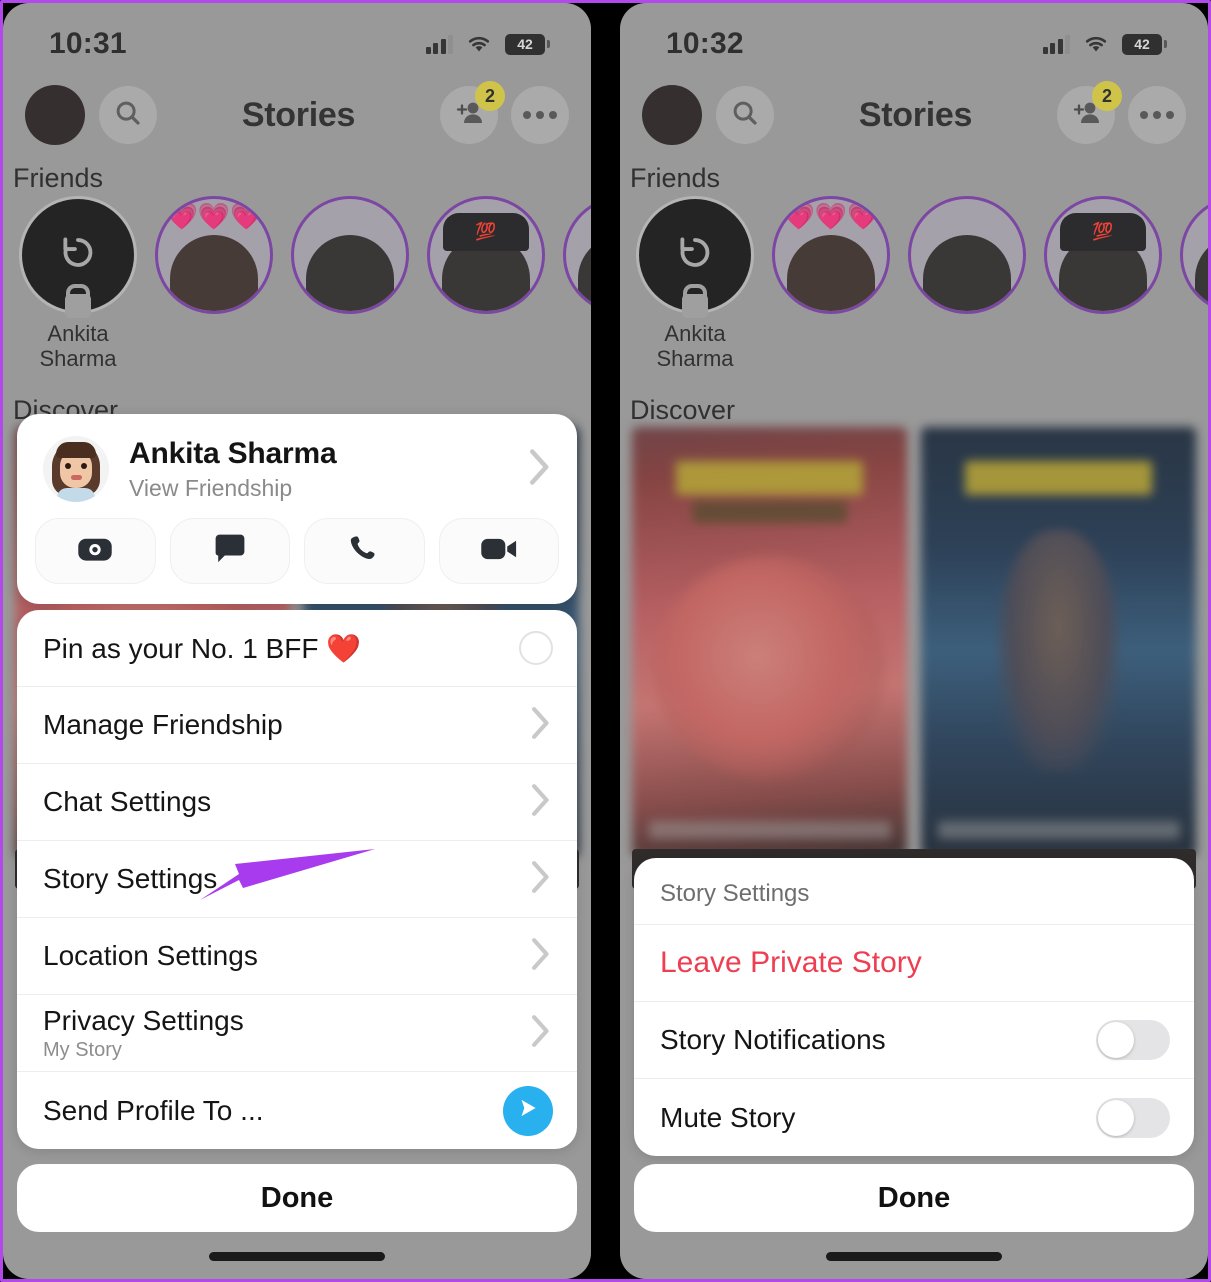  I want to click on profile-header-row: Ankita Sharma View Friendship, so click(297, 465).